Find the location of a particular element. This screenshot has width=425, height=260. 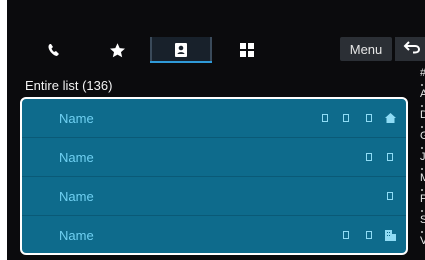

contacts-icon is located at coordinates (181, 50).